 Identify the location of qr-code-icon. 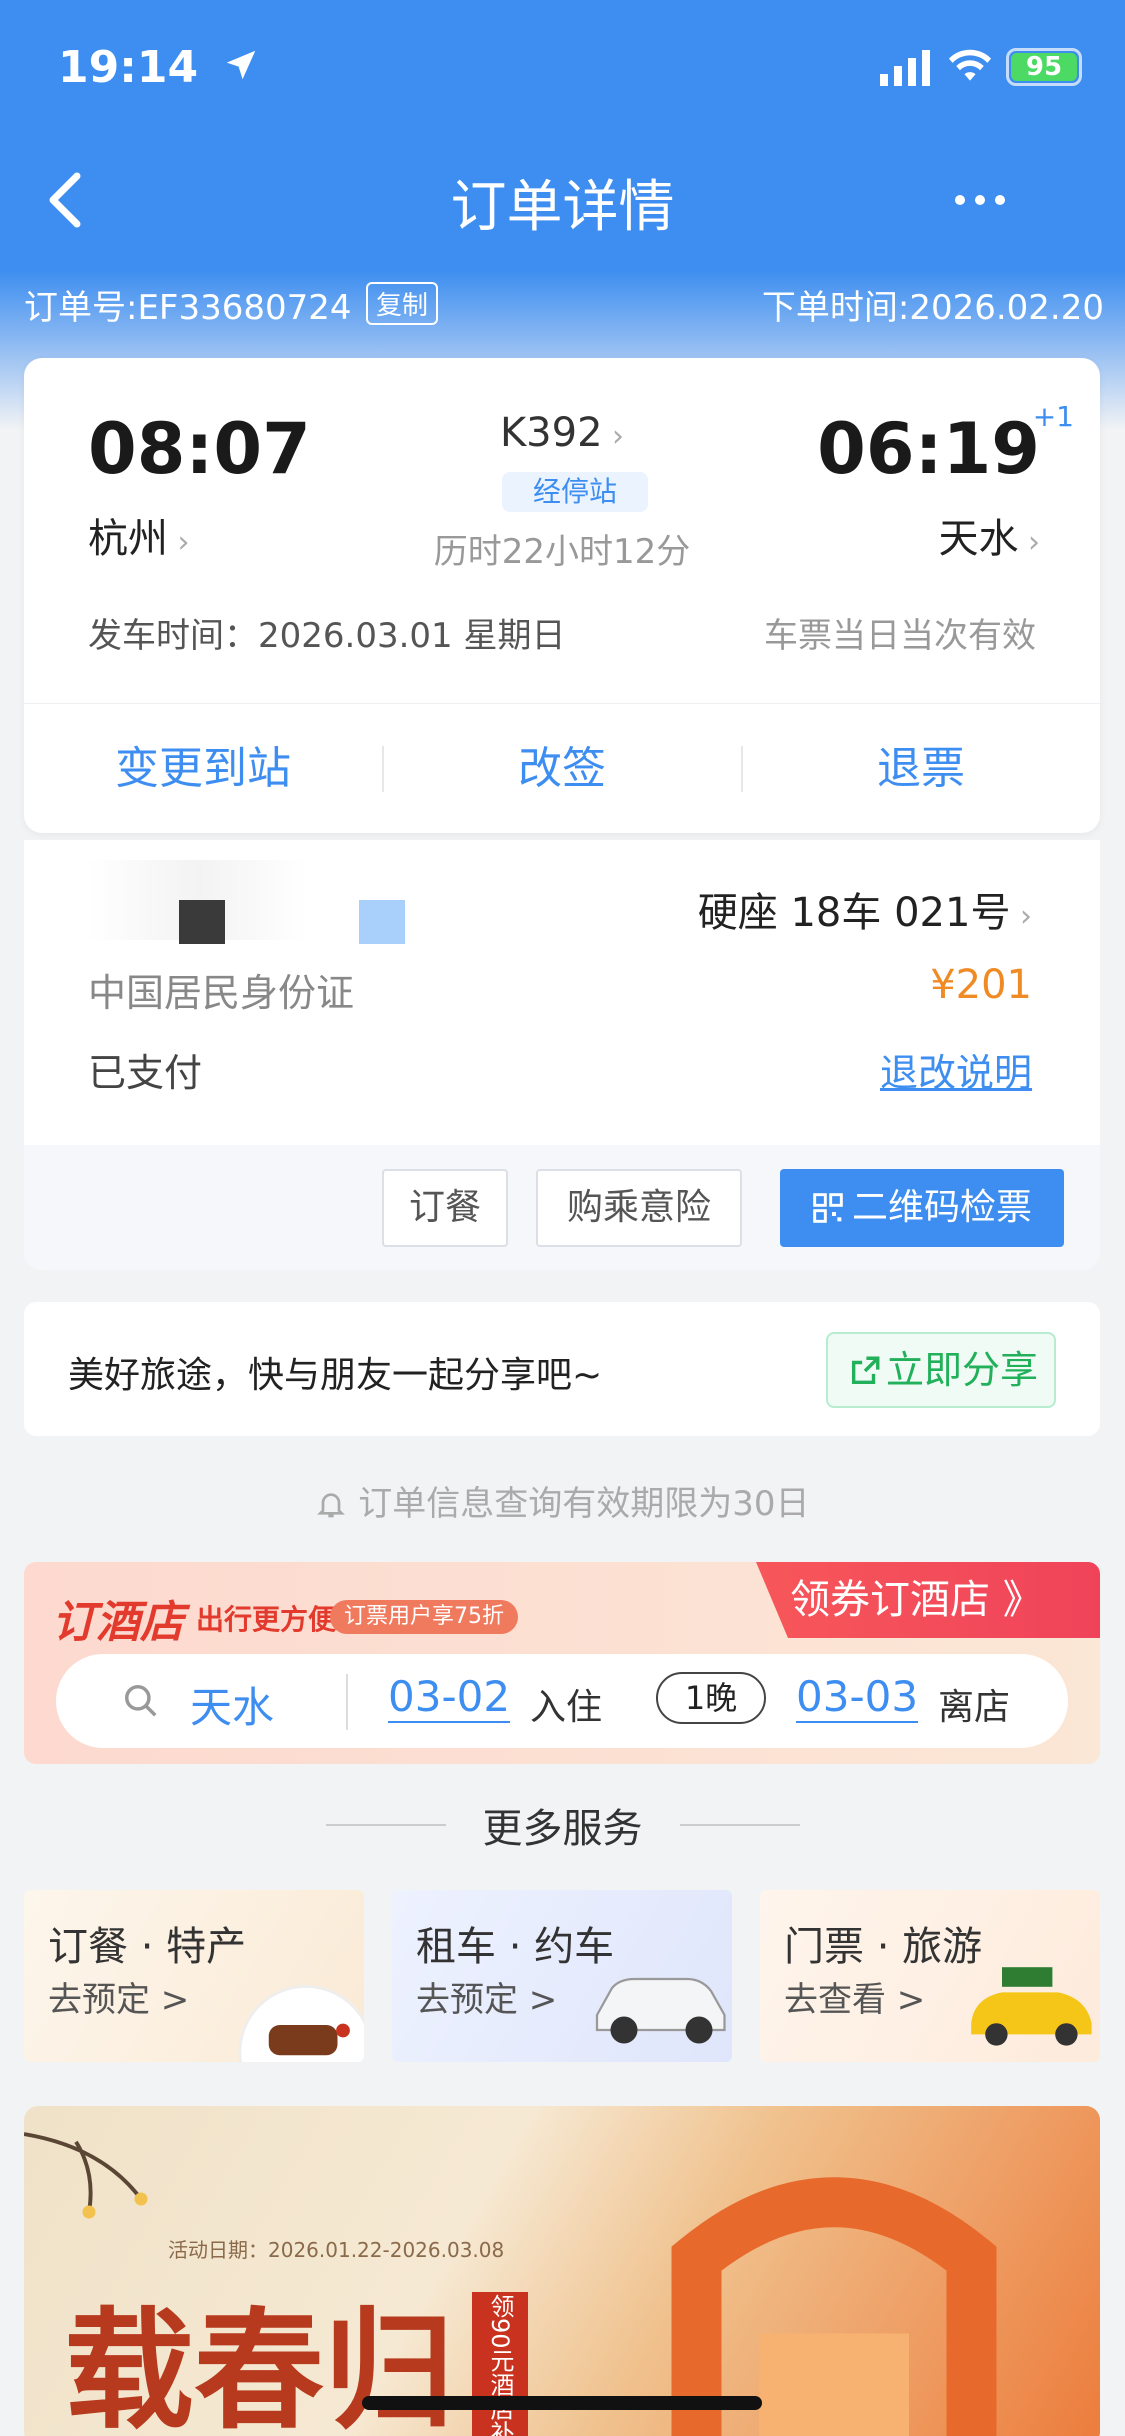
(828, 1208).